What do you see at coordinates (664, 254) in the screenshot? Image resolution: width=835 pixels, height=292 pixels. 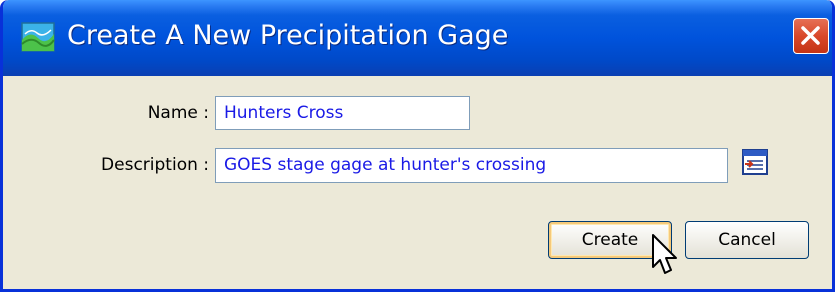 I see `mouse-pointer-icon` at bounding box center [664, 254].